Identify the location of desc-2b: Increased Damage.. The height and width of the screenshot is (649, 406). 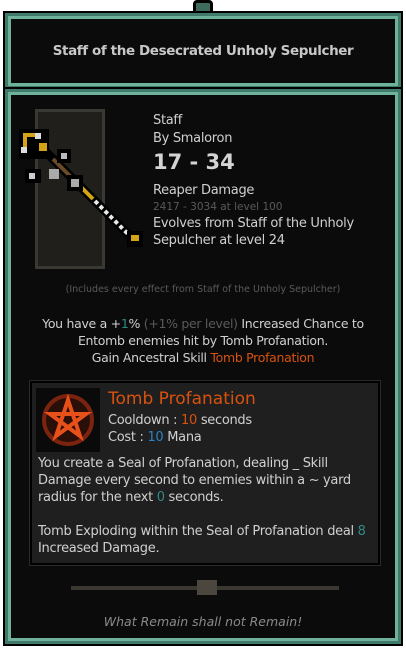
(99, 548).